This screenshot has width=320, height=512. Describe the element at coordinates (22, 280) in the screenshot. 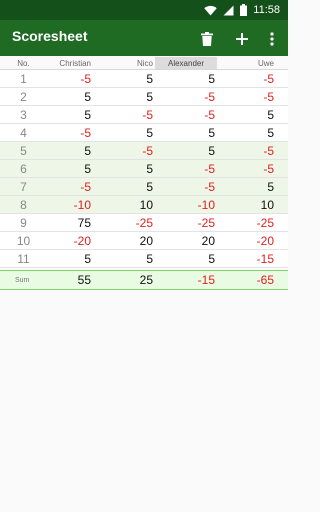

I see `sum-label: Sum` at that location.